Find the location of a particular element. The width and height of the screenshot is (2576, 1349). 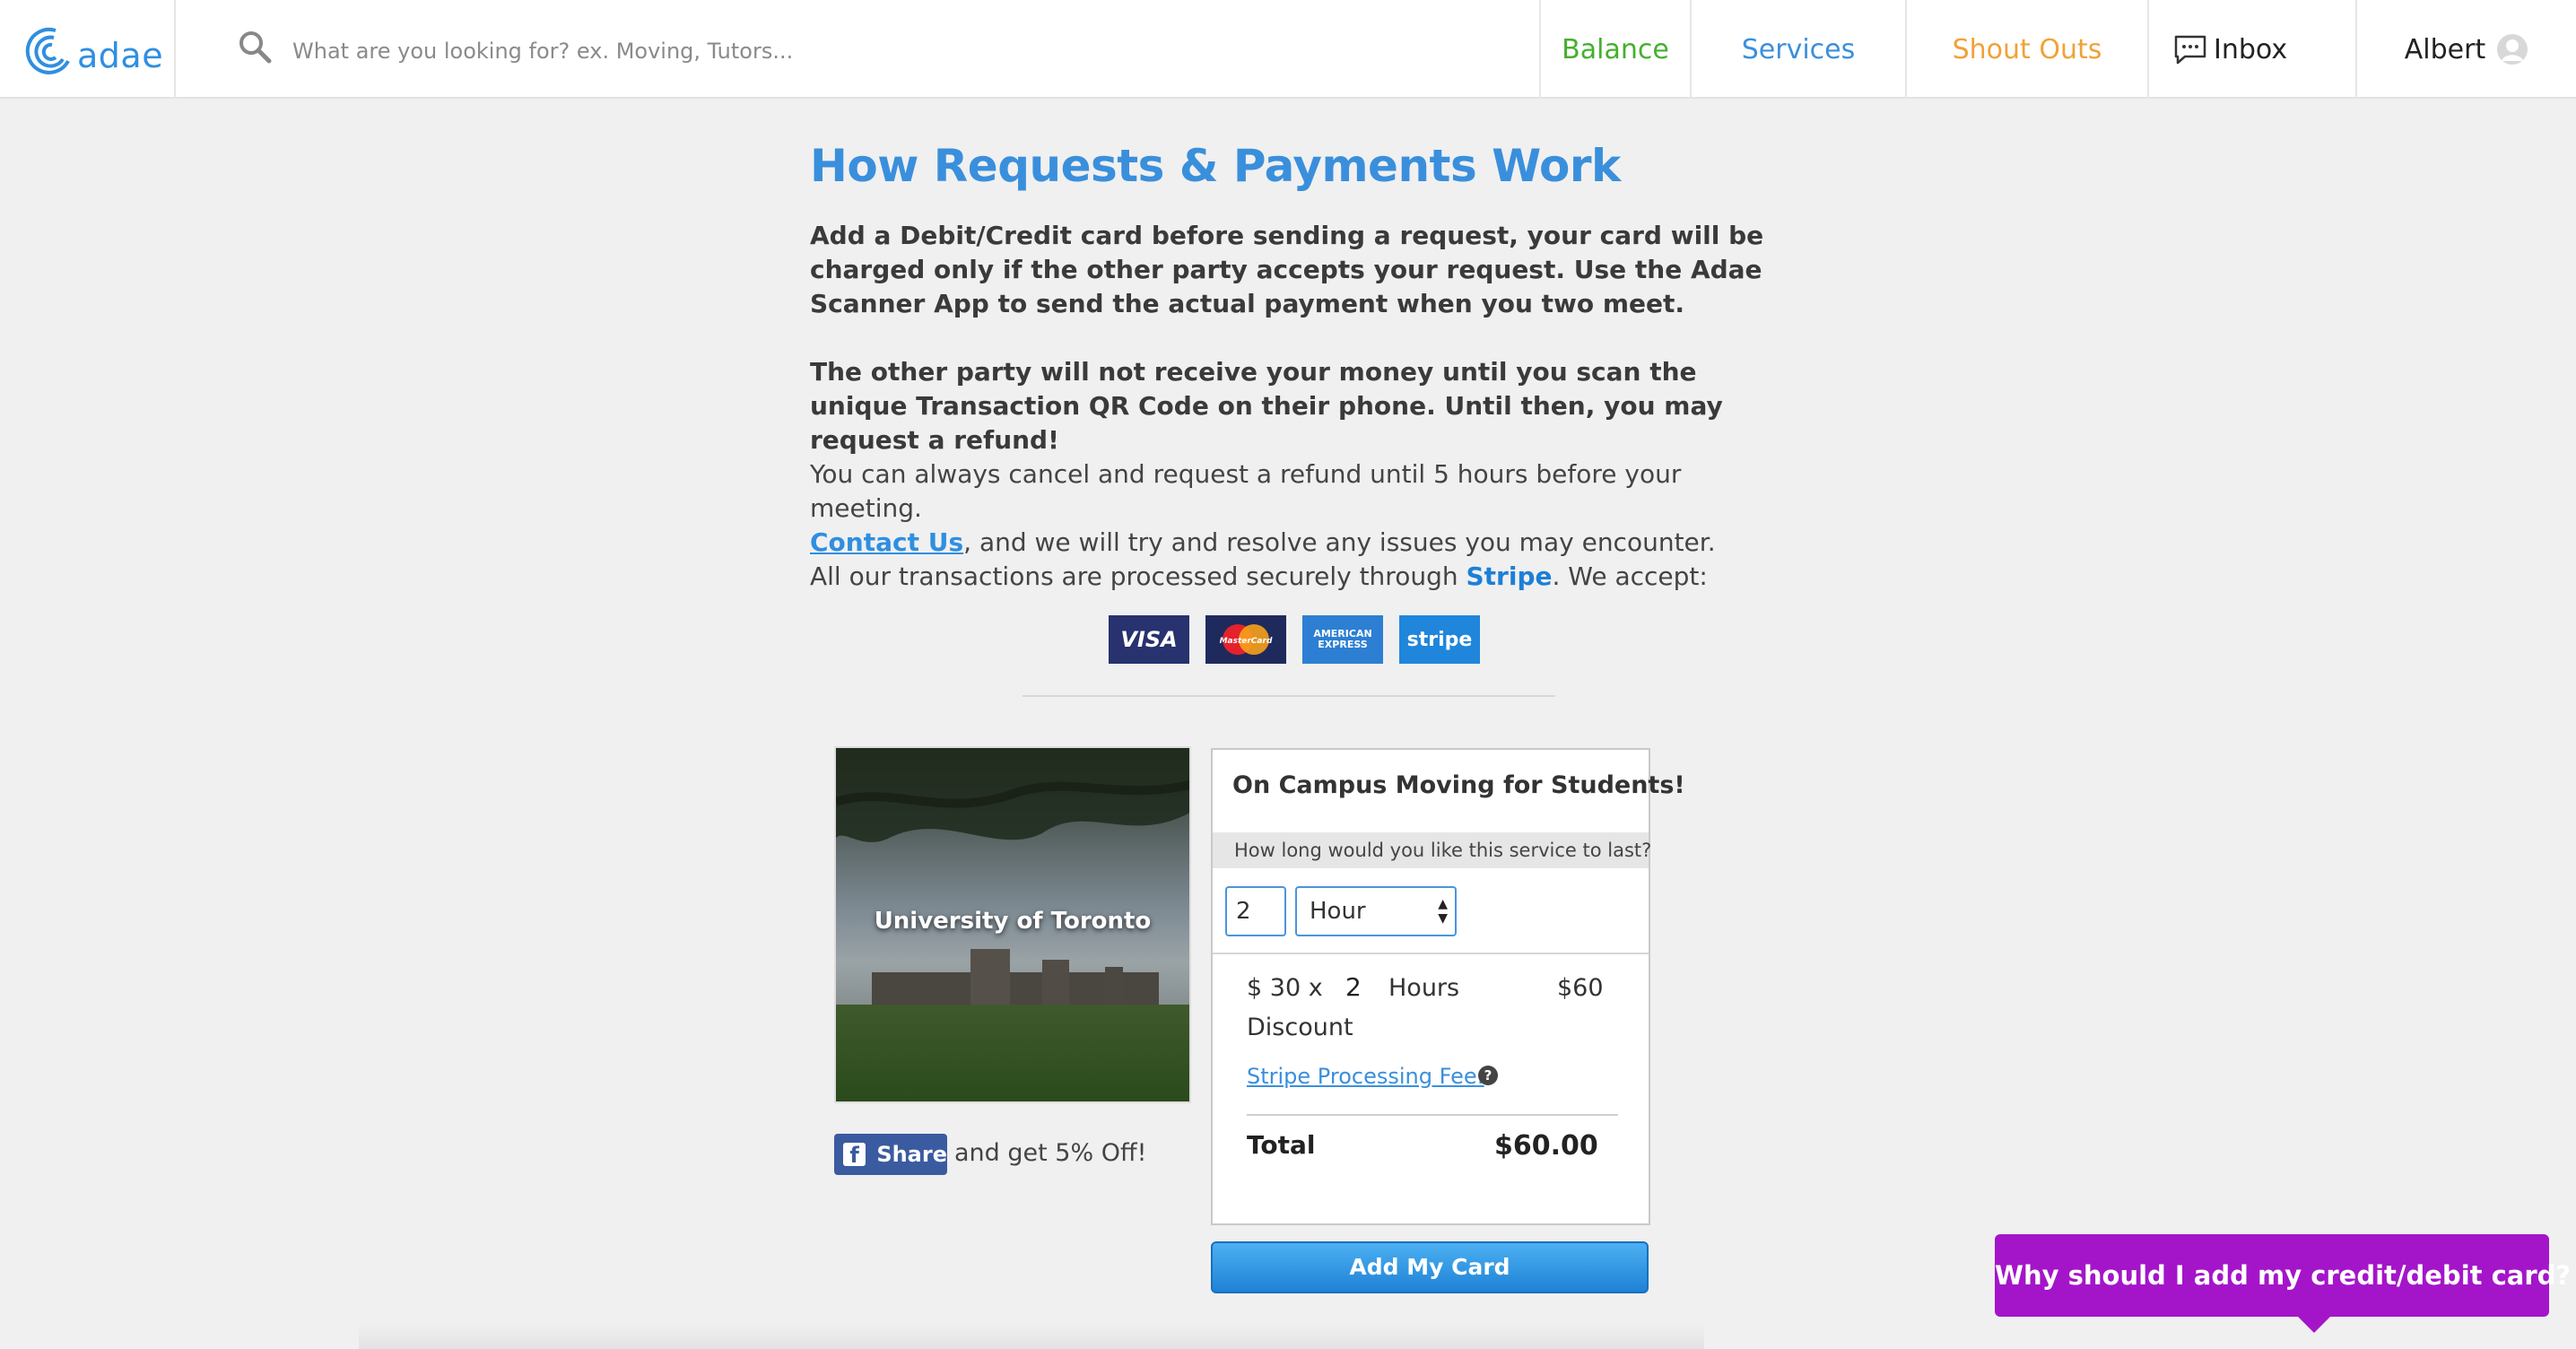

price-unit: Hours is located at coordinates (1424, 988).